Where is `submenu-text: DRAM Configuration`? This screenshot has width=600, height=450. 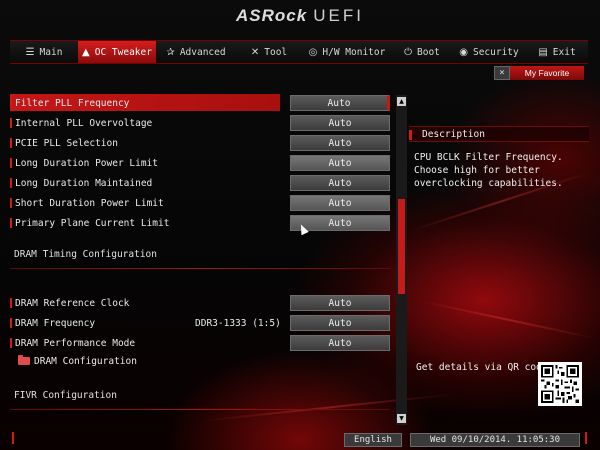
submenu-text: DRAM Configuration is located at coordinates (85, 361).